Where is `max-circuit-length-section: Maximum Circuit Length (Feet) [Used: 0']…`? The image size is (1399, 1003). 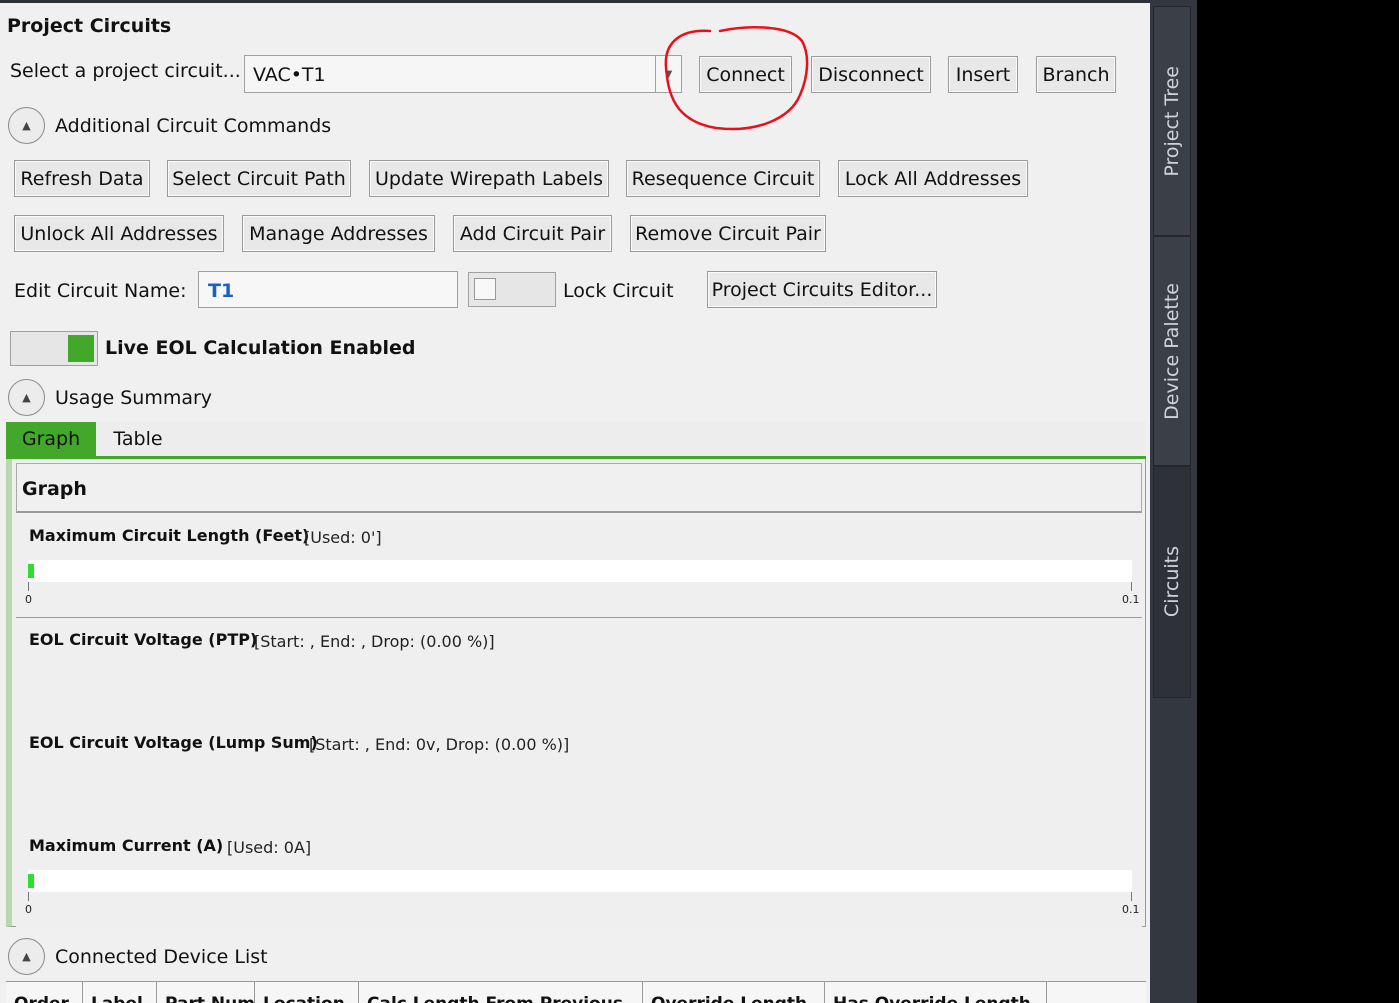 max-circuit-length-section: Maximum Circuit Length (Feet) [Used: 0']… is located at coordinates (579, 566).